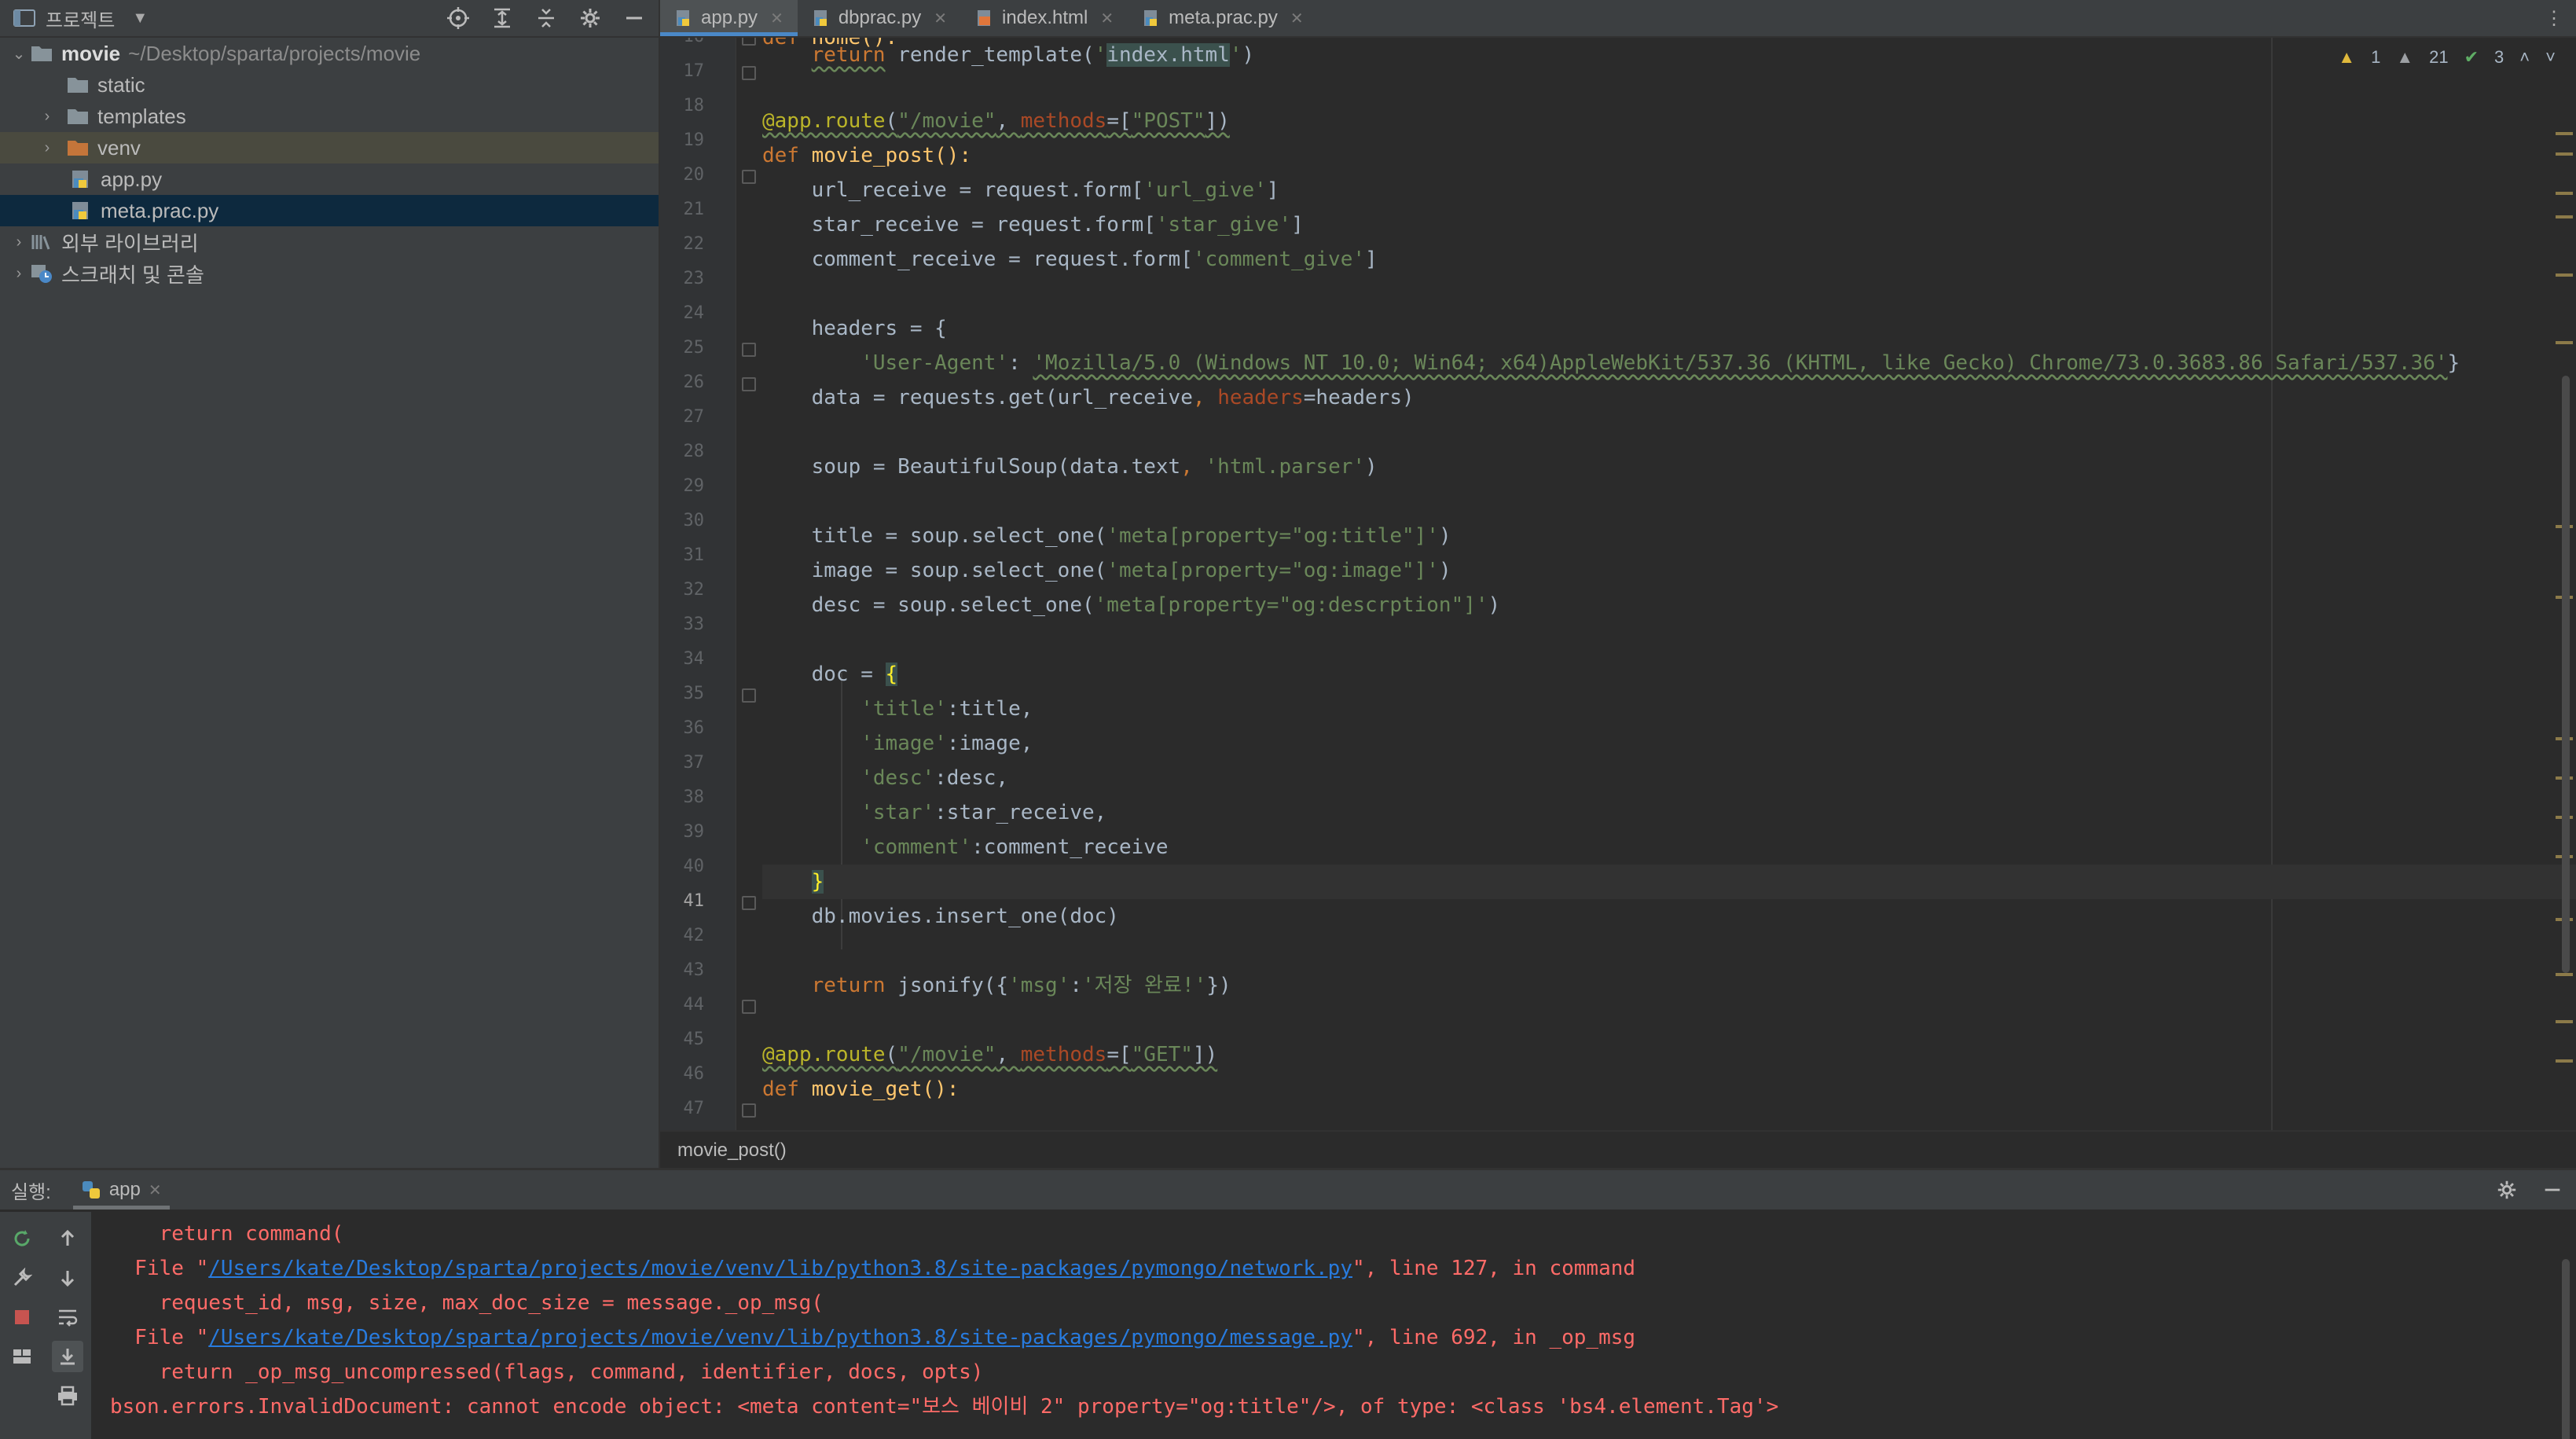 The width and height of the screenshot is (2576, 1439). What do you see at coordinates (67, 1278) in the screenshot?
I see `arrow-down-icon` at bounding box center [67, 1278].